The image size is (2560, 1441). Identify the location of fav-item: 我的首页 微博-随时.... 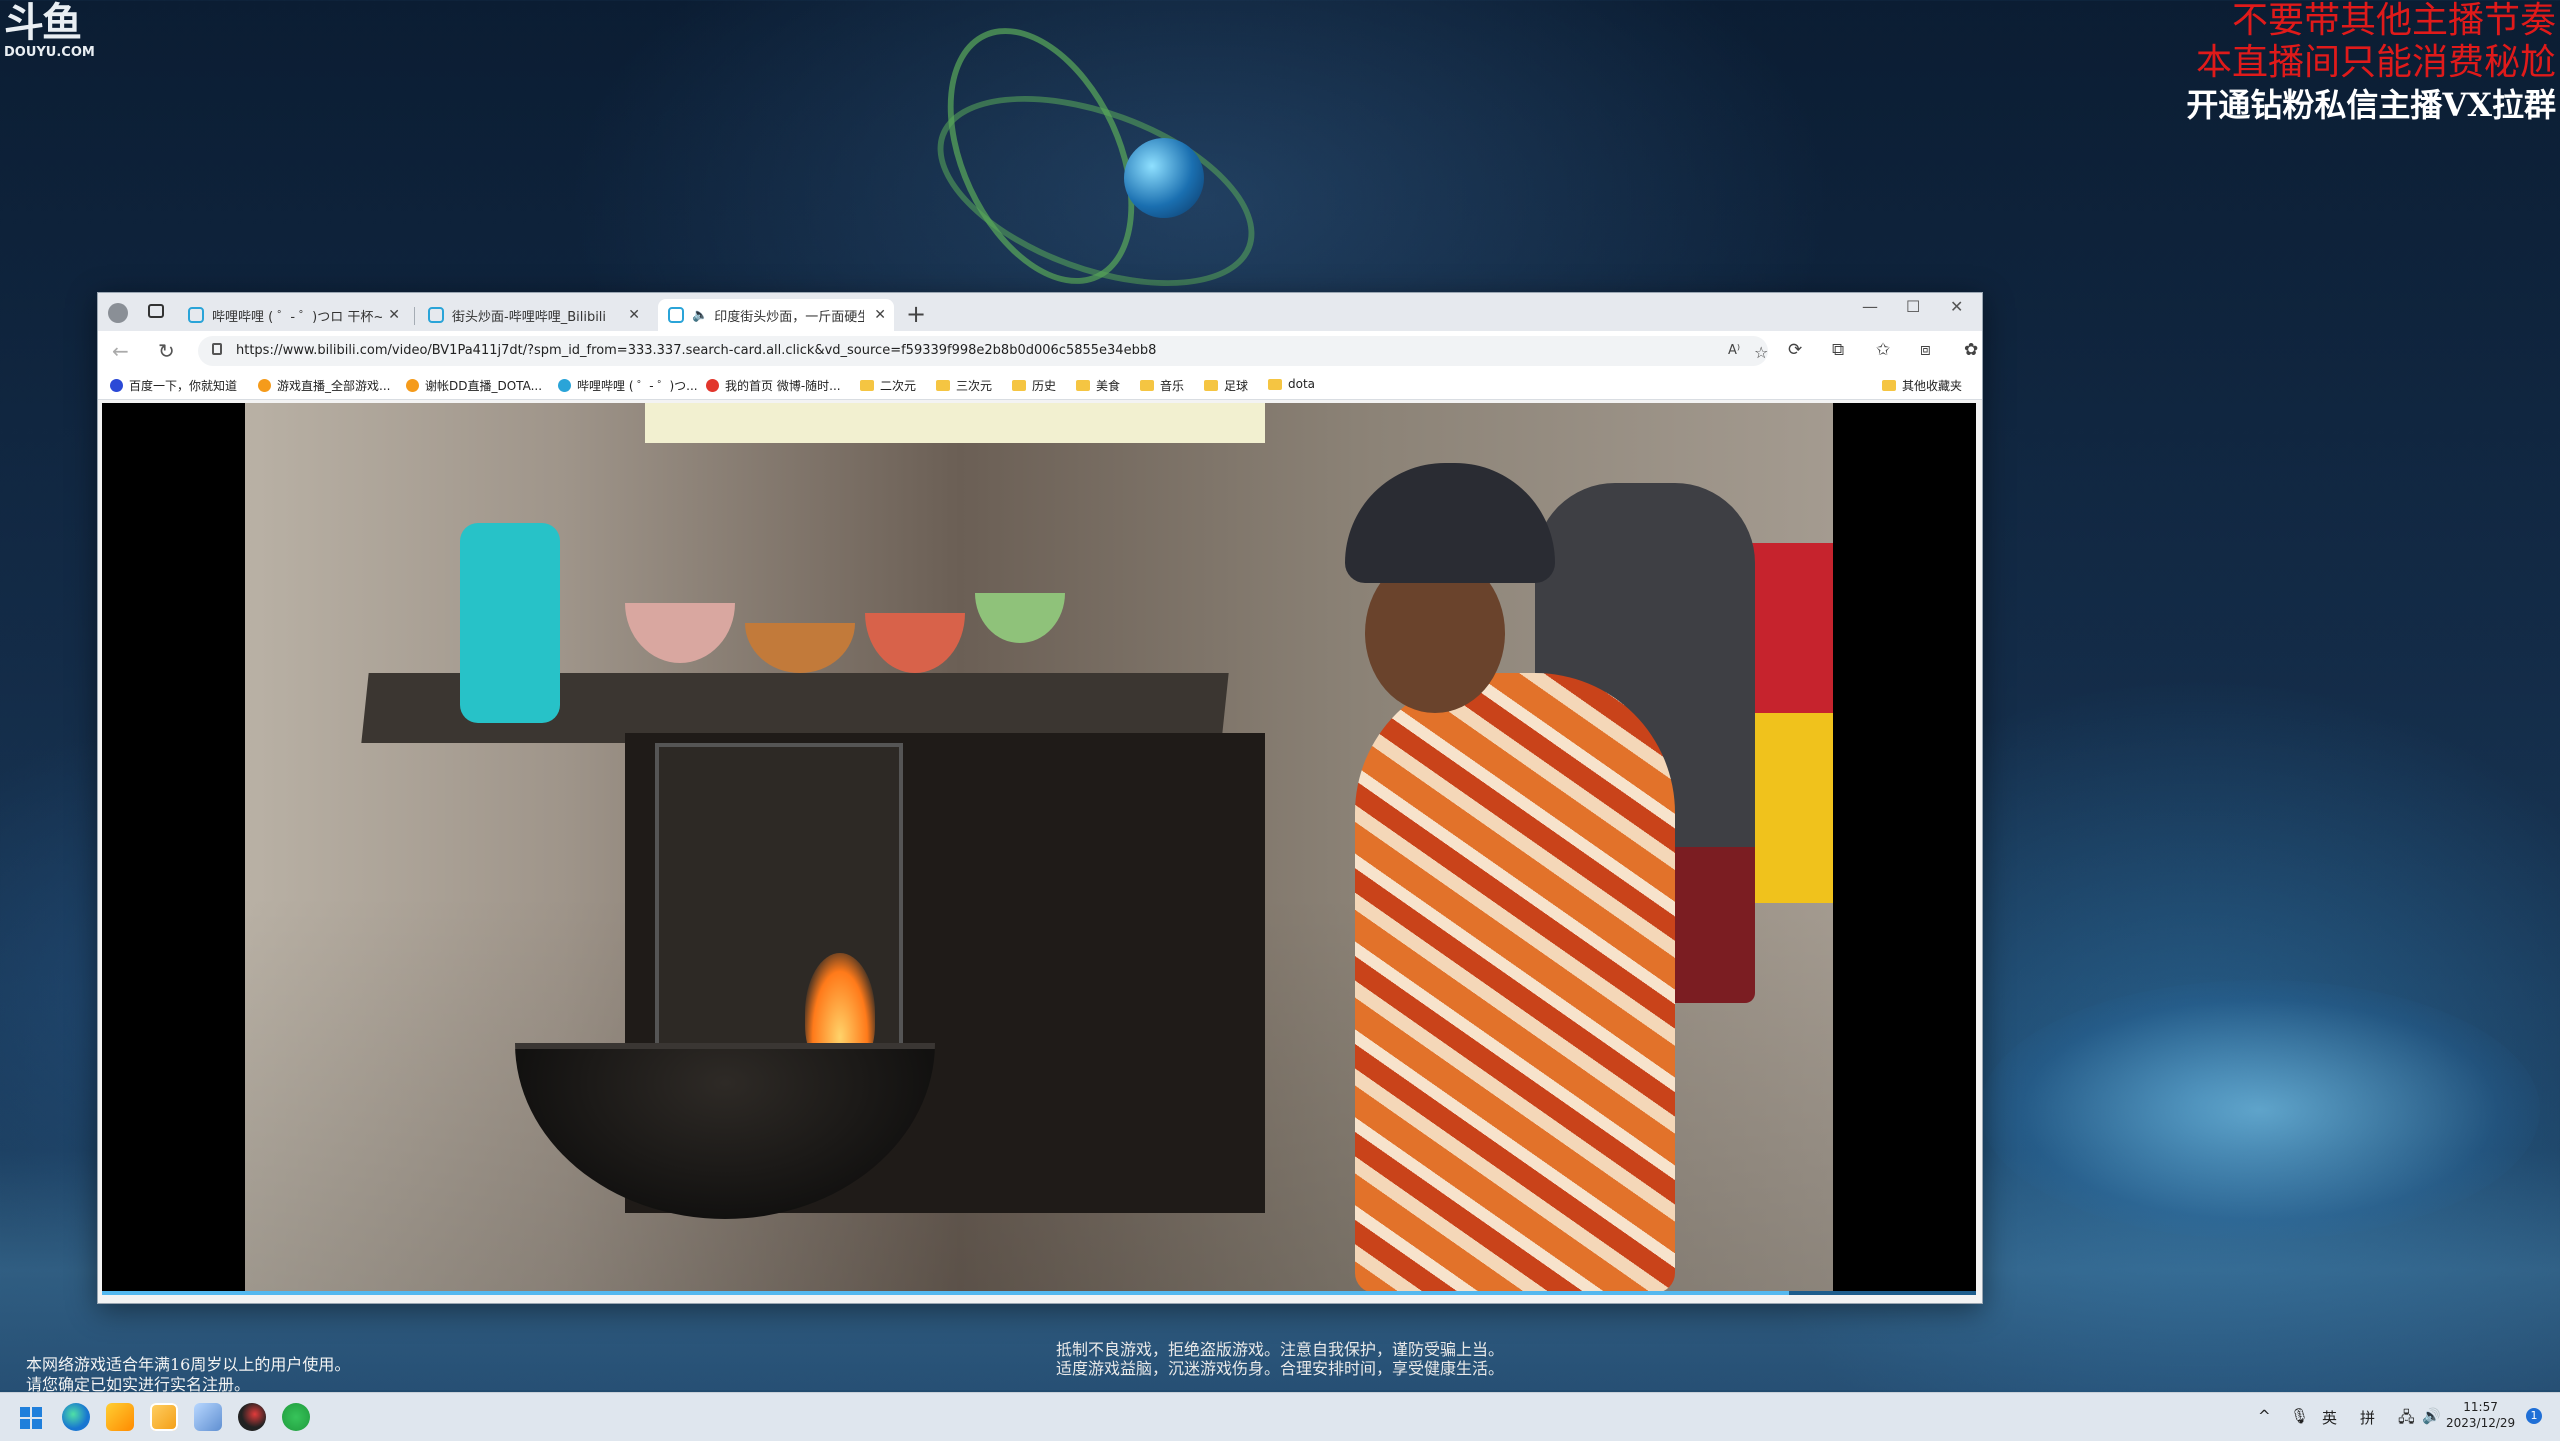
(773, 385).